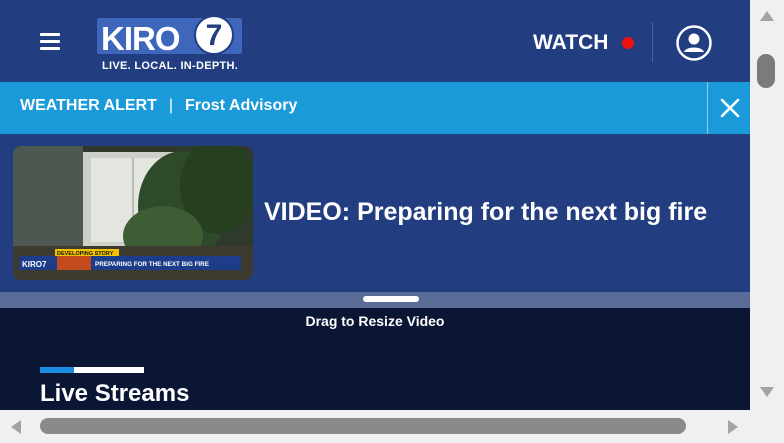 The height and width of the screenshot is (443, 784). What do you see at coordinates (375, 321) in the screenshot?
I see `drag-resize-hint: Drag to Resize Video` at bounding box center [375, 321].